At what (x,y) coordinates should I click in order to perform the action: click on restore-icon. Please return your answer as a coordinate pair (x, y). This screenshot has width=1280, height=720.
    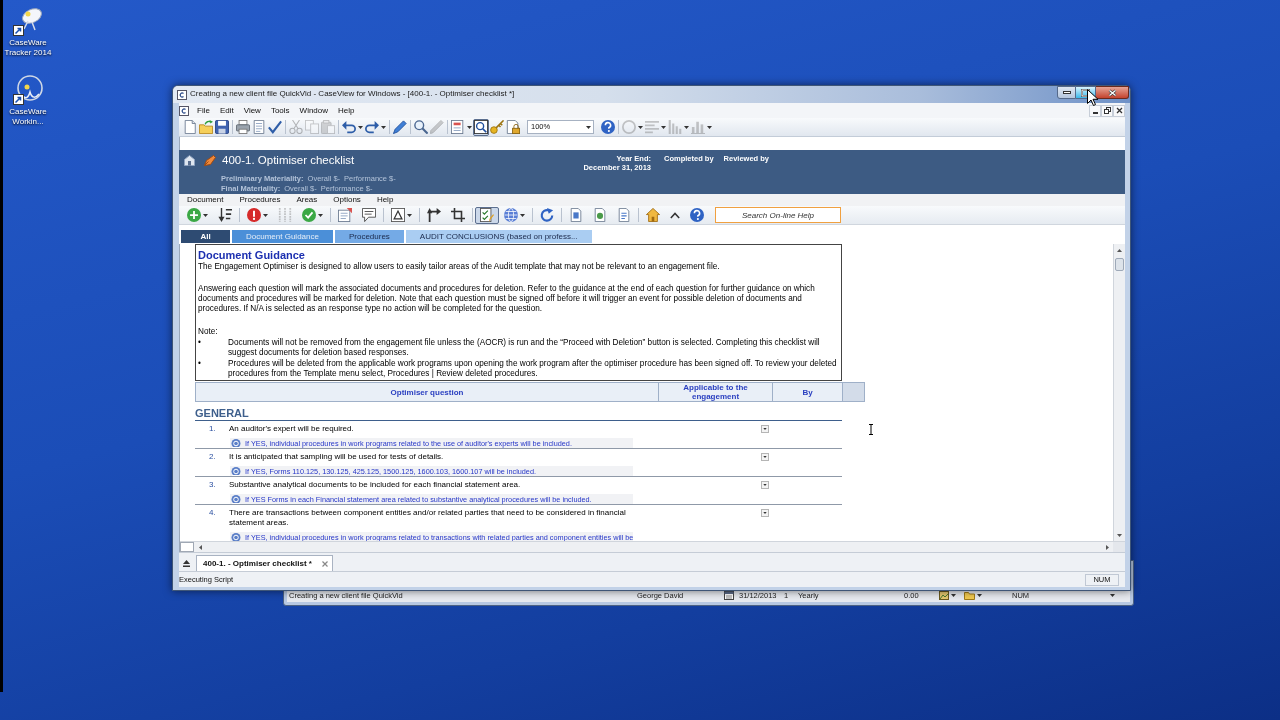
    Looking at the image, I should click on (1107, 110).